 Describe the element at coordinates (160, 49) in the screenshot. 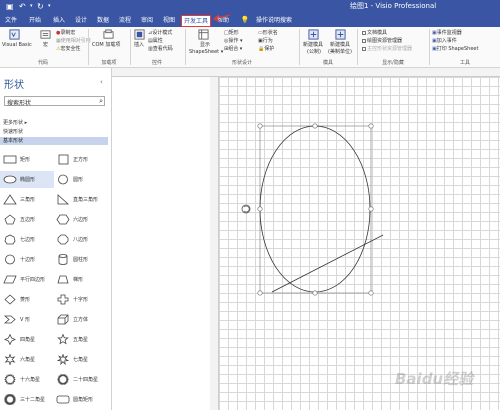

I see `view-code-button: ▥查看代码` at that location.